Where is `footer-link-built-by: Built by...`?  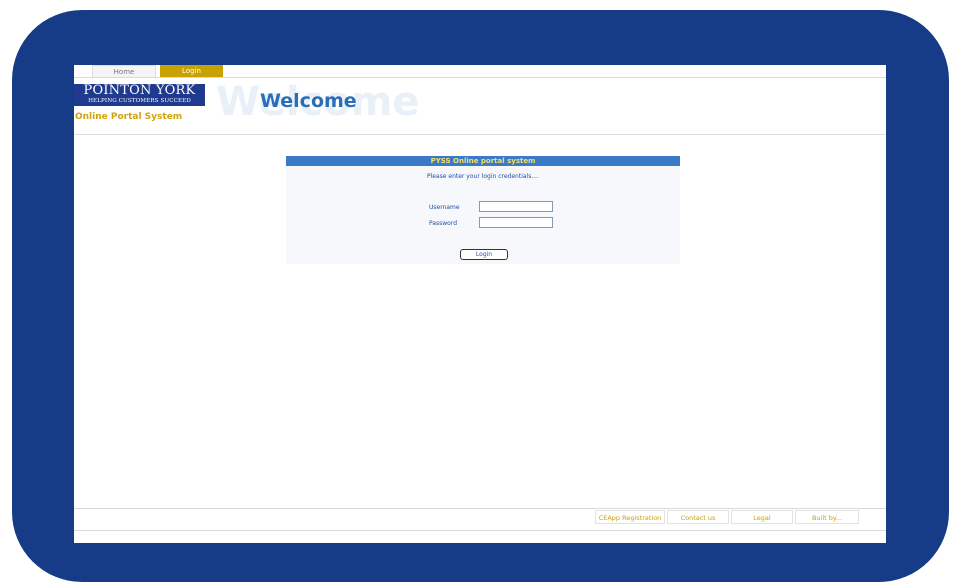
footer-link-built-by: Built by... is located at coordinates (827, 517).